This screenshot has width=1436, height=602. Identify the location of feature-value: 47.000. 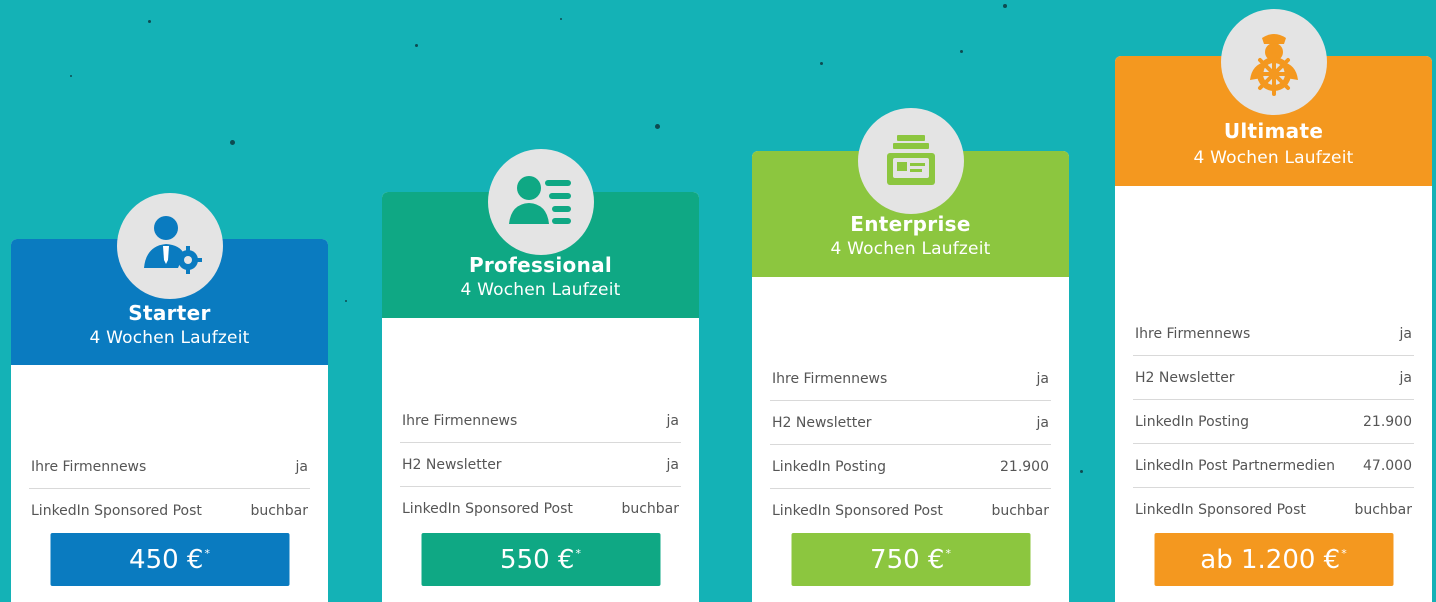
(1387, 465).